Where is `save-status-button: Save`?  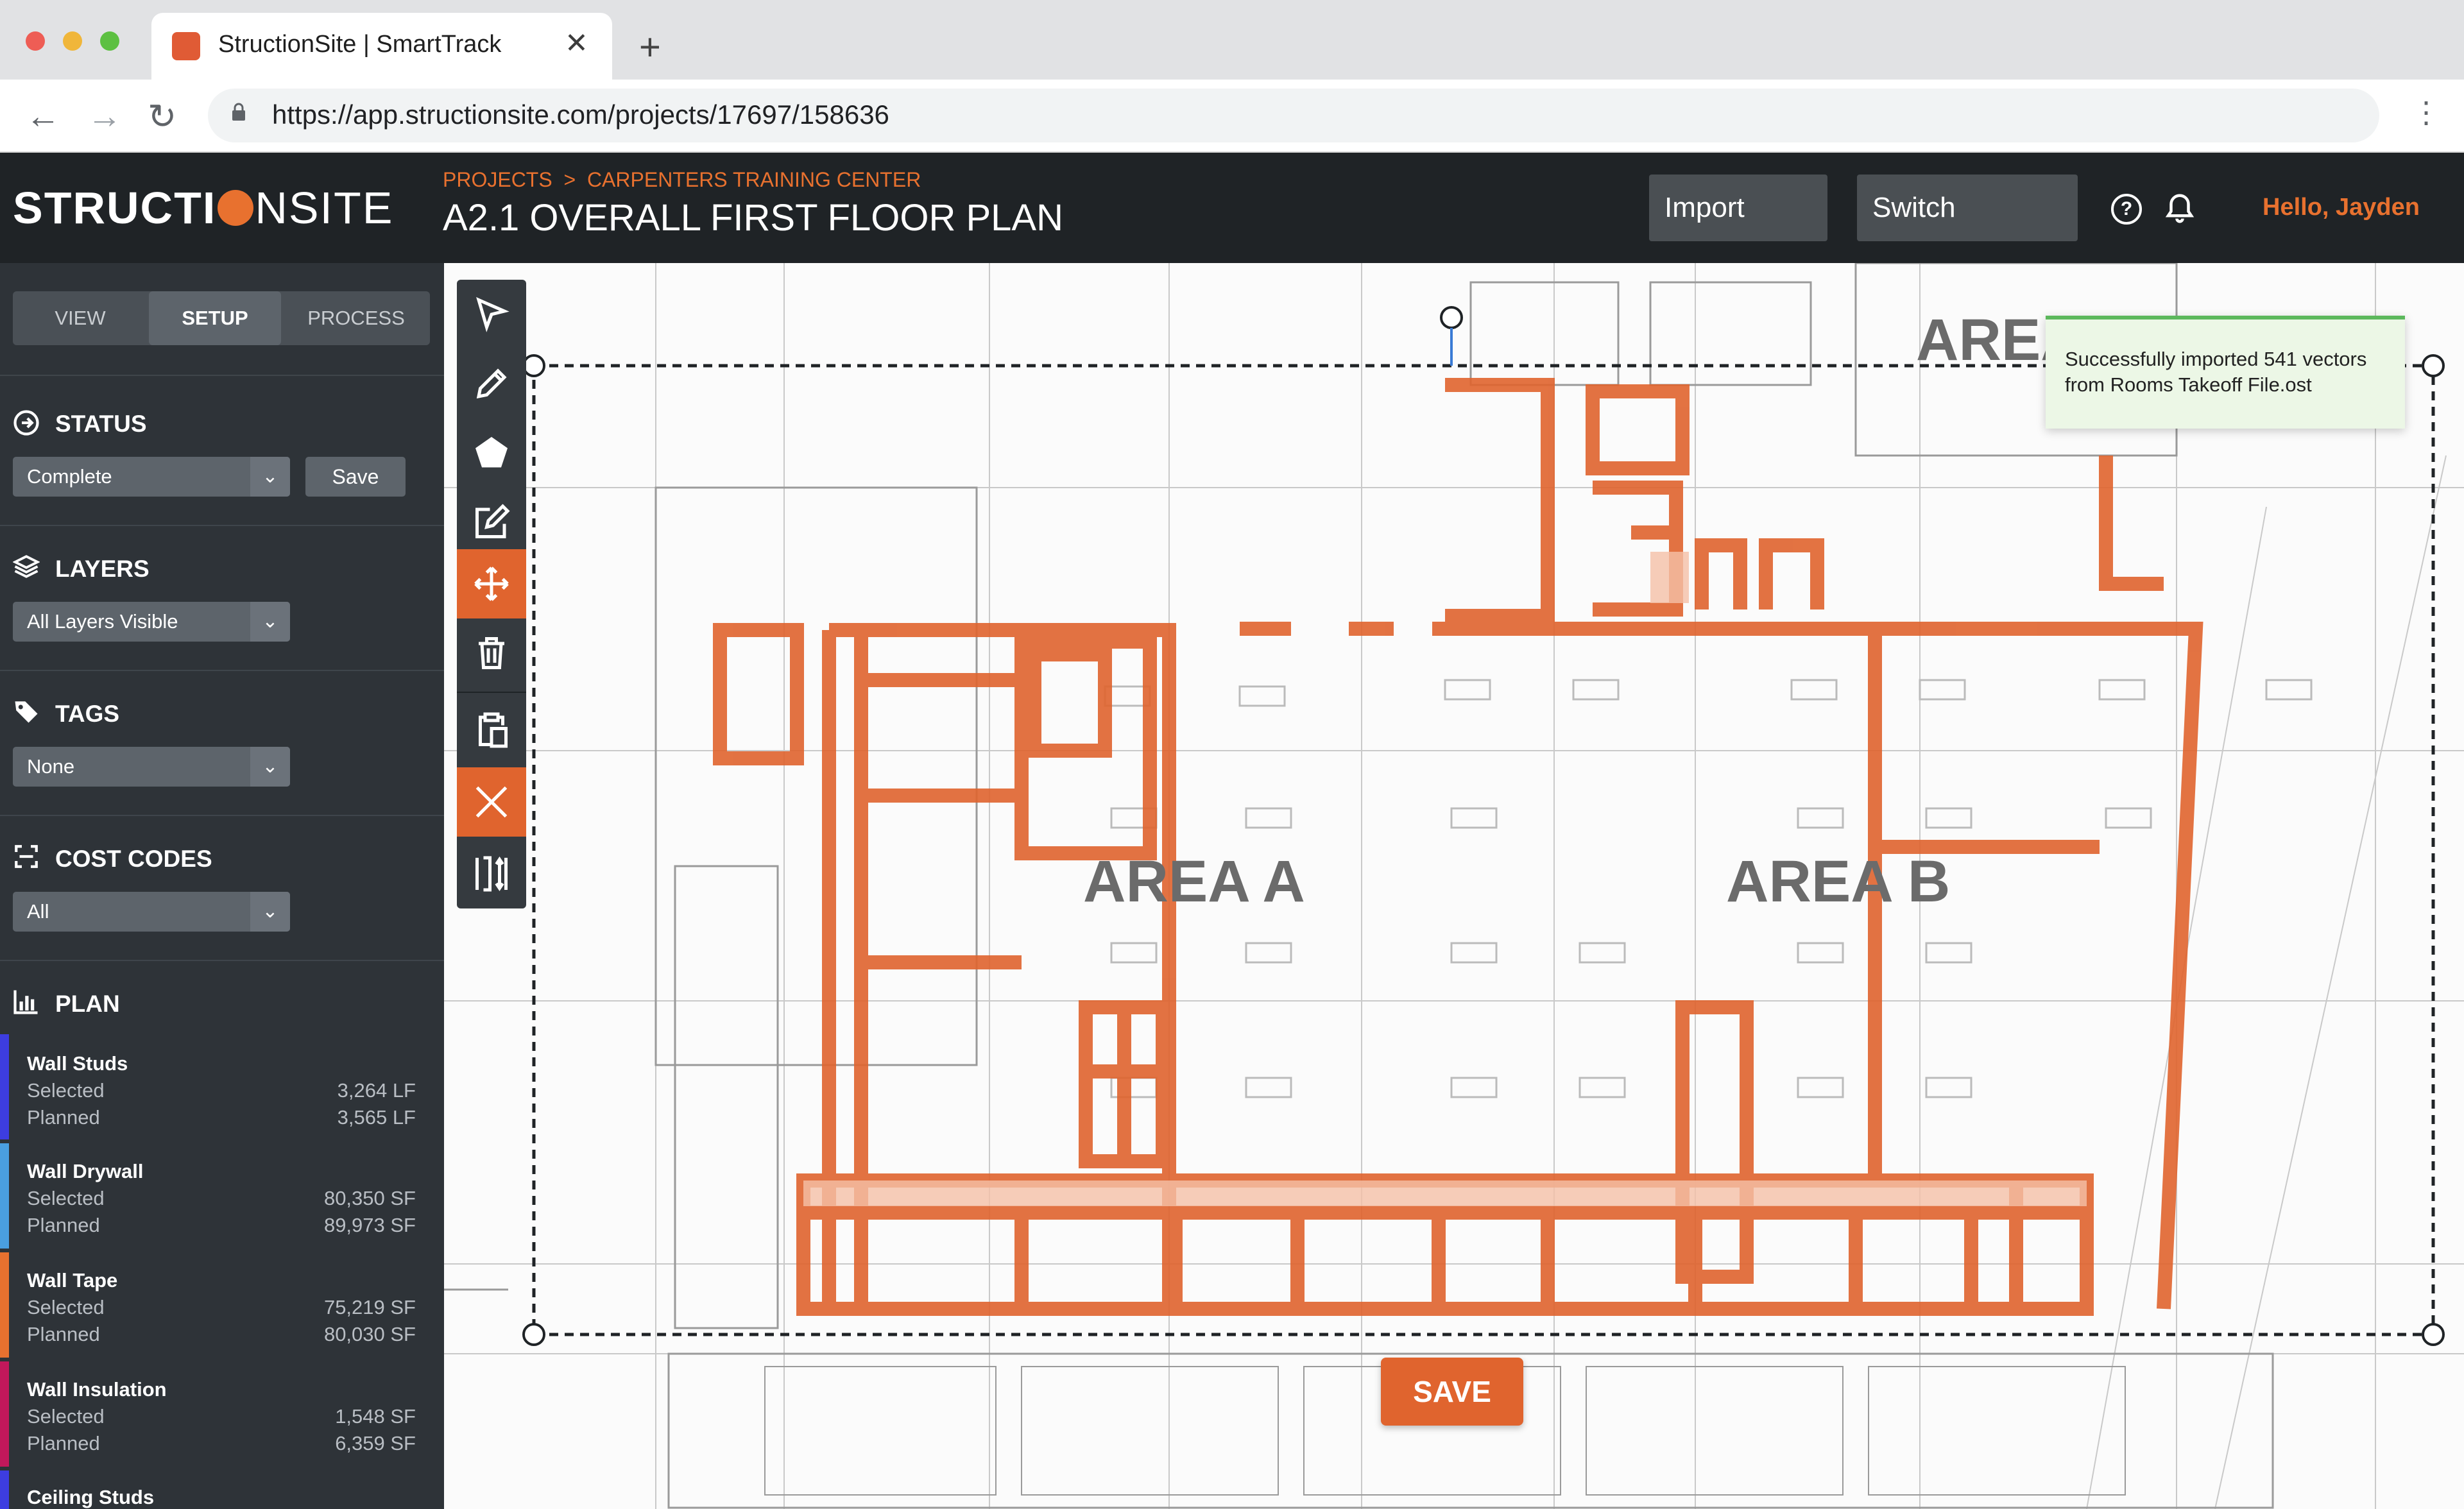
save-status-button: Save is located at coordinates (356, 477).